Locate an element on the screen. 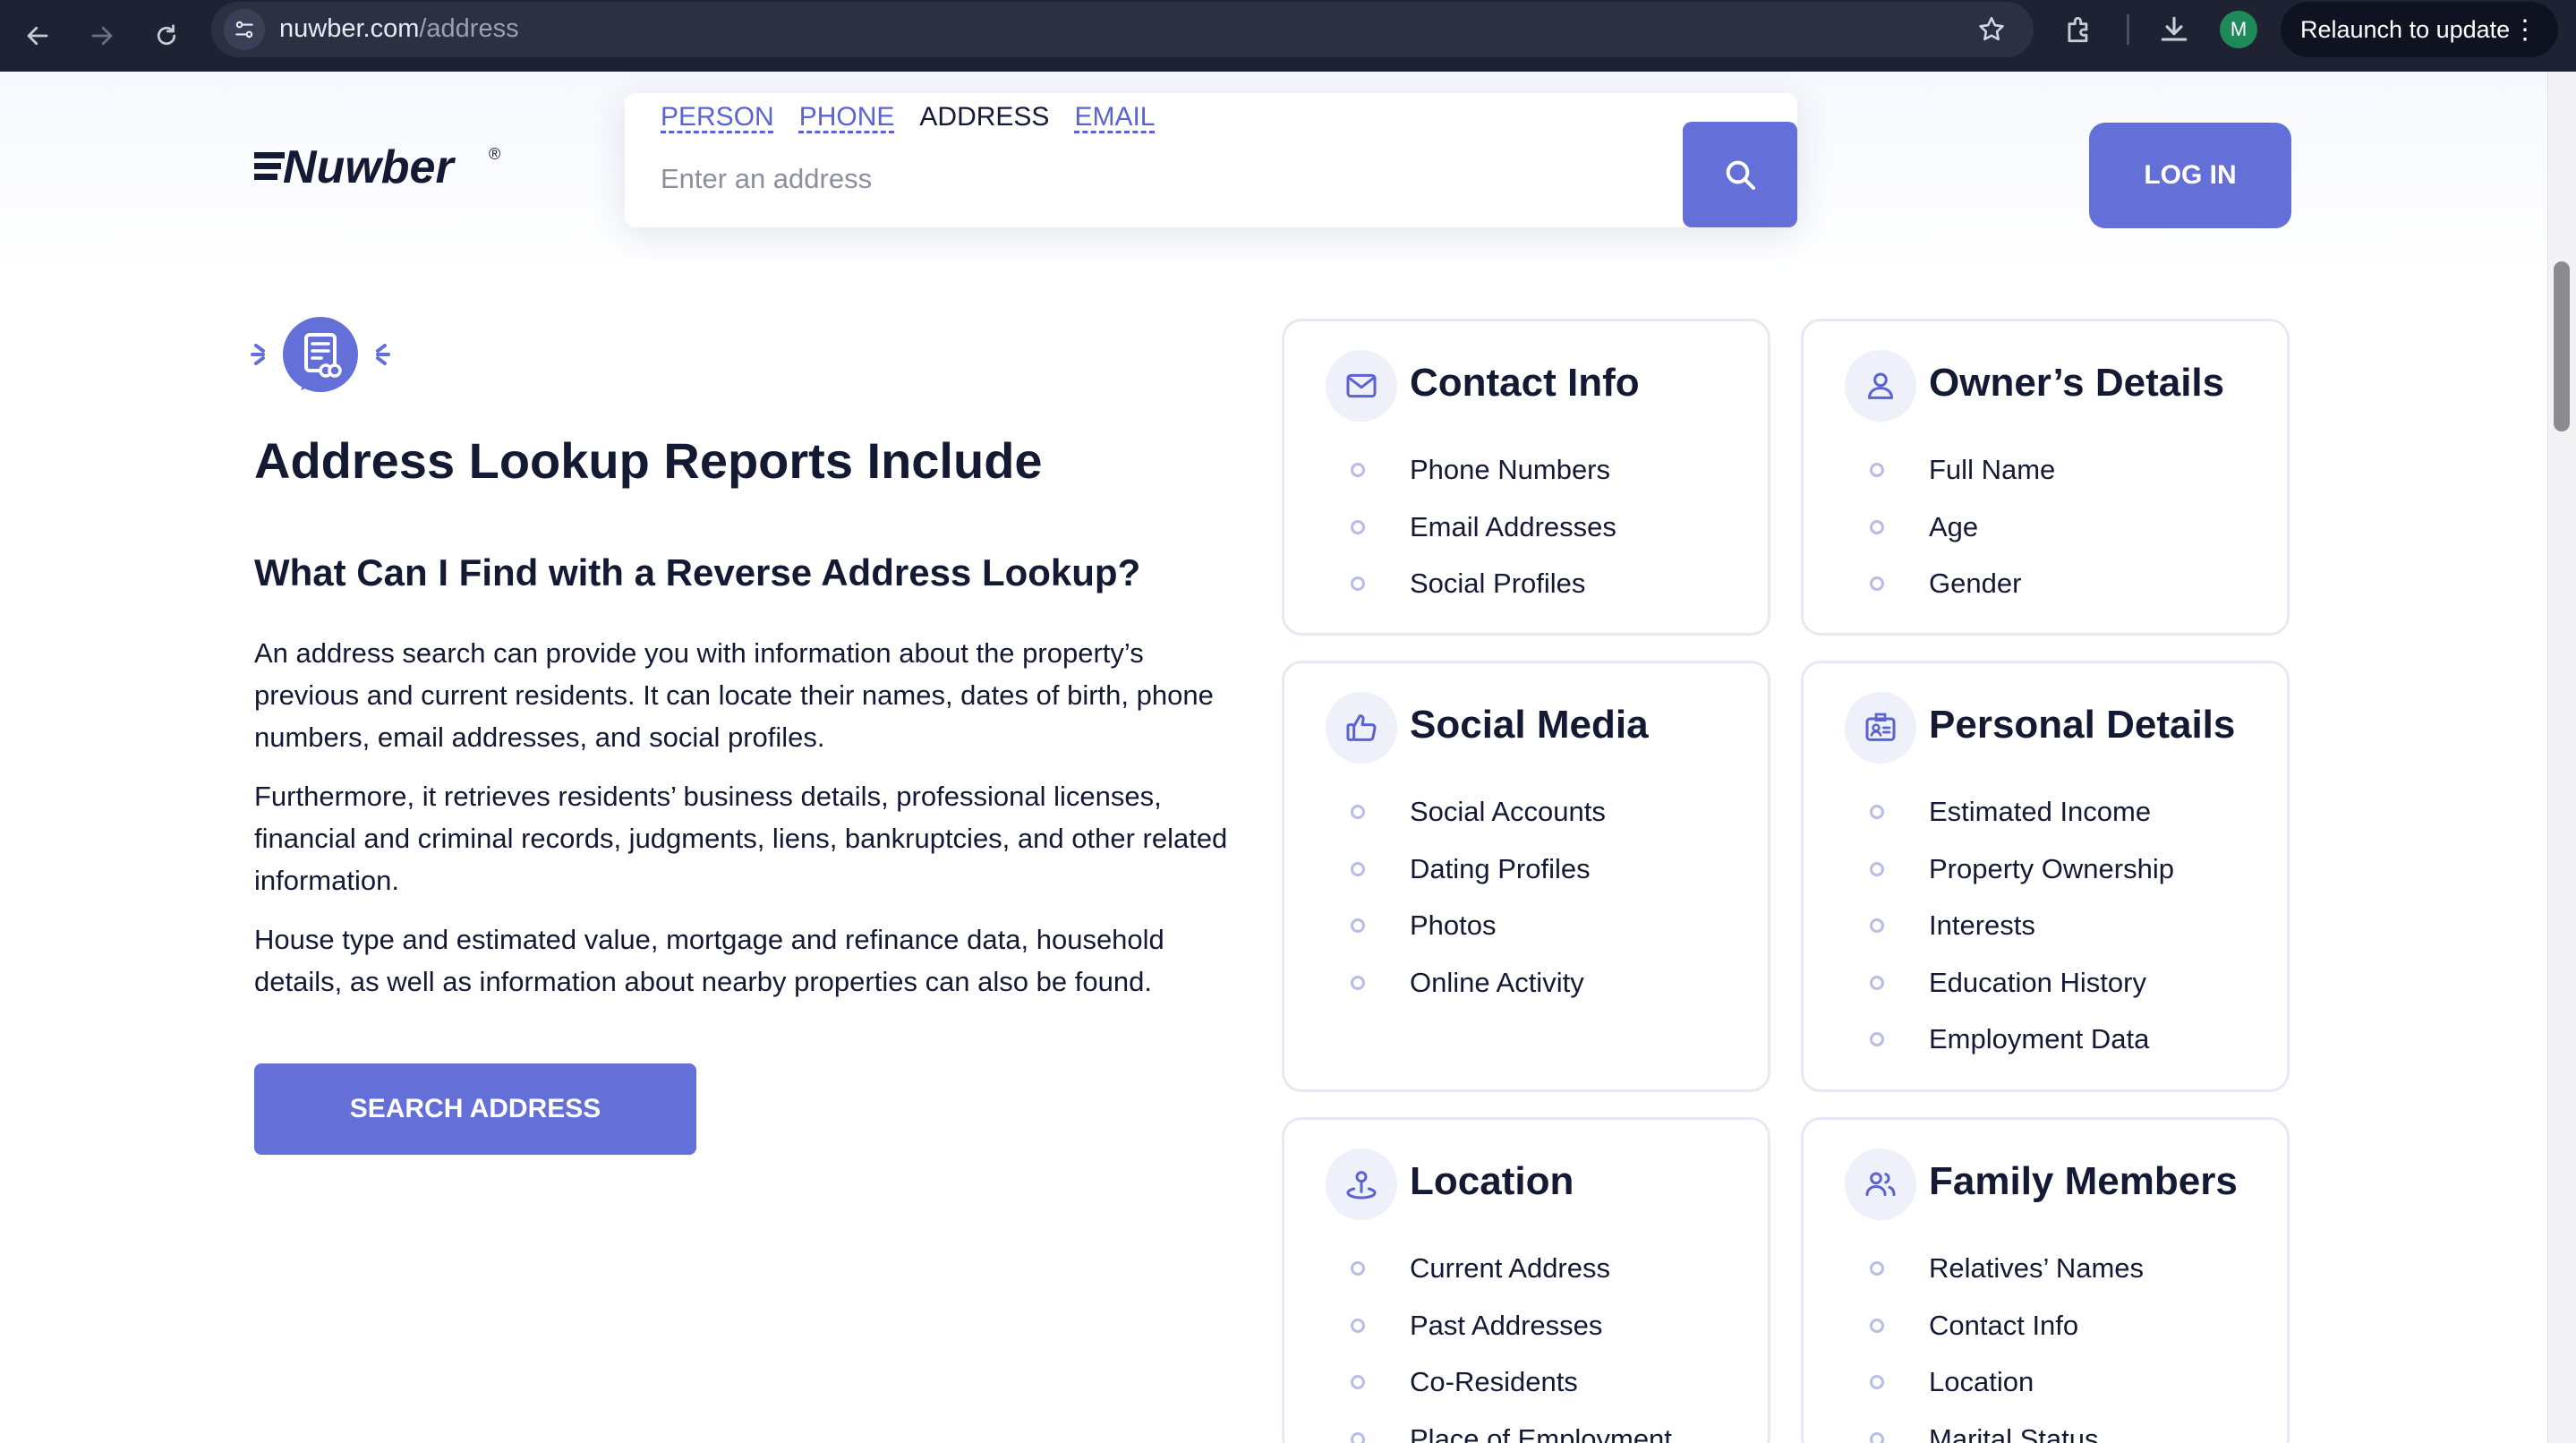  list-item: Email Addresses is located at coordinates (1483, 539).